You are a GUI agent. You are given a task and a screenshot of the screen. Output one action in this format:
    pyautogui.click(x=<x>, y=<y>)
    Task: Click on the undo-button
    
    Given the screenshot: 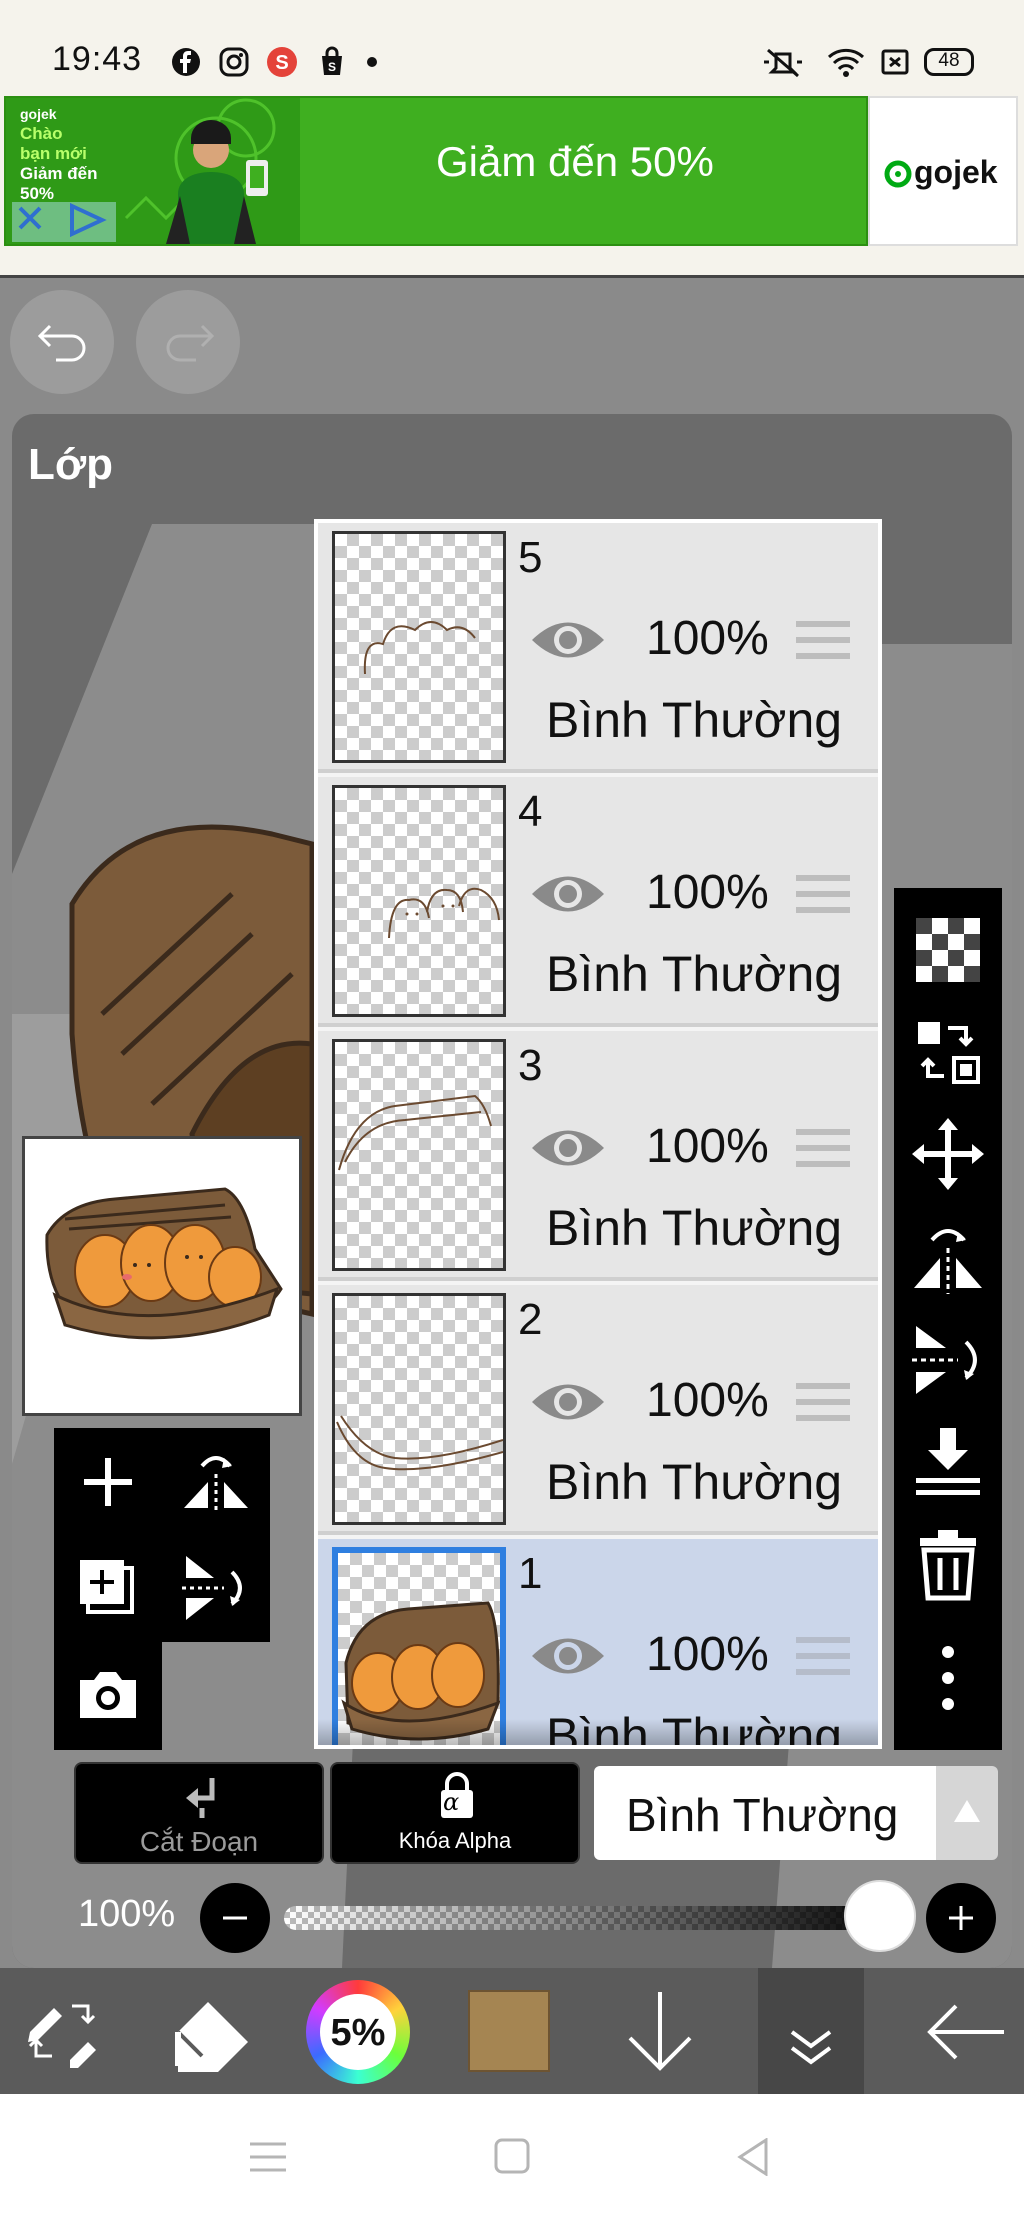 What is the action you would take?
    pyautogui.click(x=62, y=342)
    